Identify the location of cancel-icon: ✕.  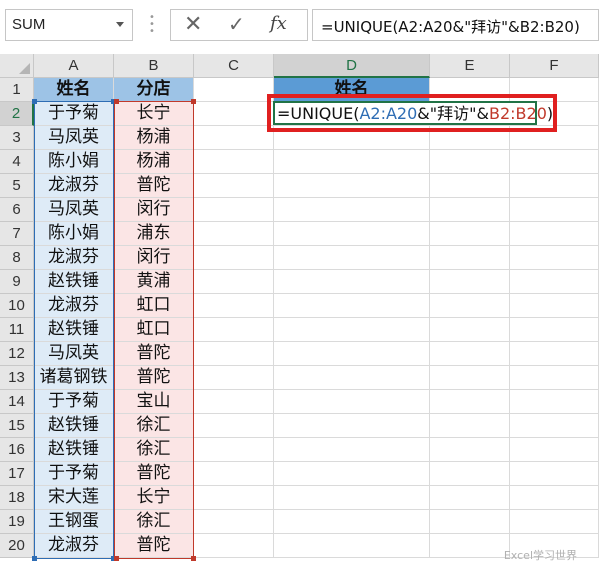
(193, 24).